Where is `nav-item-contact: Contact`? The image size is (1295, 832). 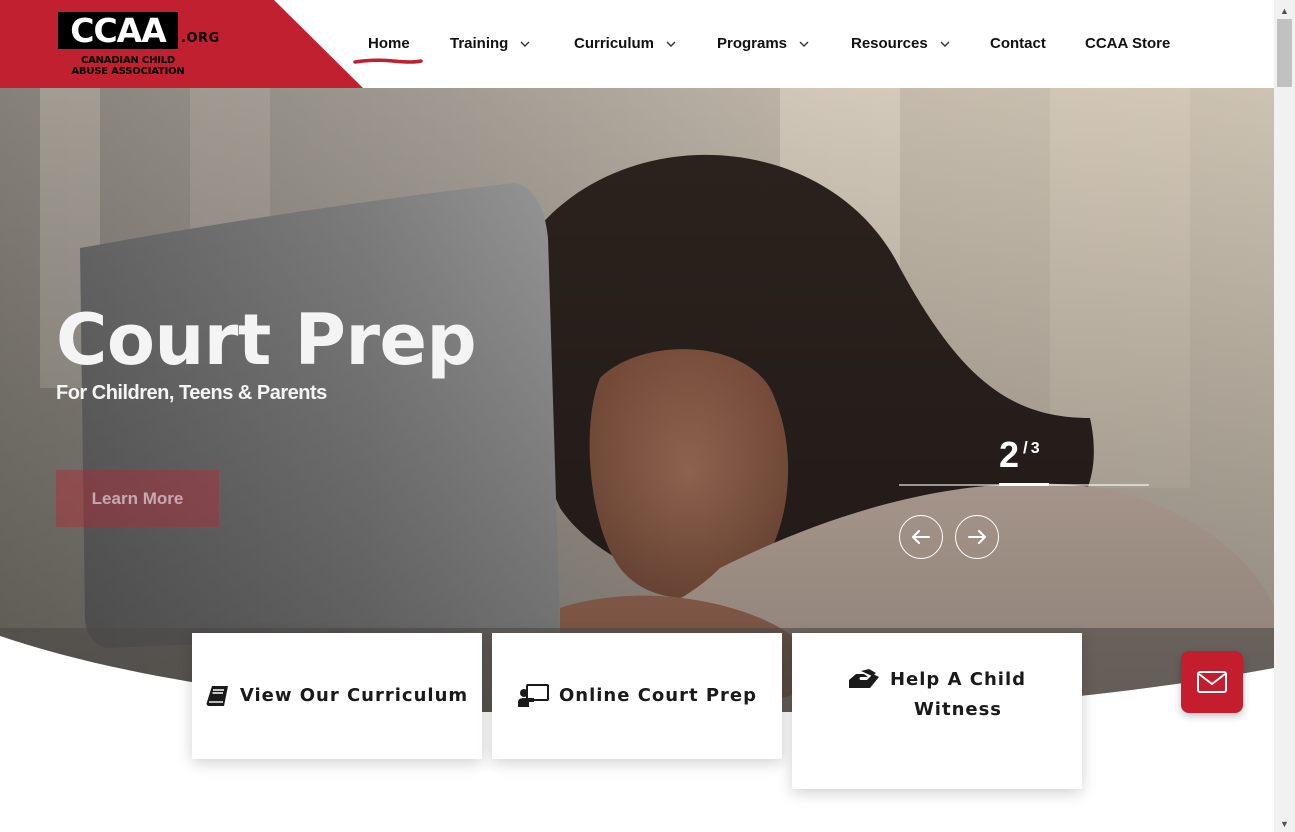
nav-item-contact: Contact is located at coordinates (1018, 43).